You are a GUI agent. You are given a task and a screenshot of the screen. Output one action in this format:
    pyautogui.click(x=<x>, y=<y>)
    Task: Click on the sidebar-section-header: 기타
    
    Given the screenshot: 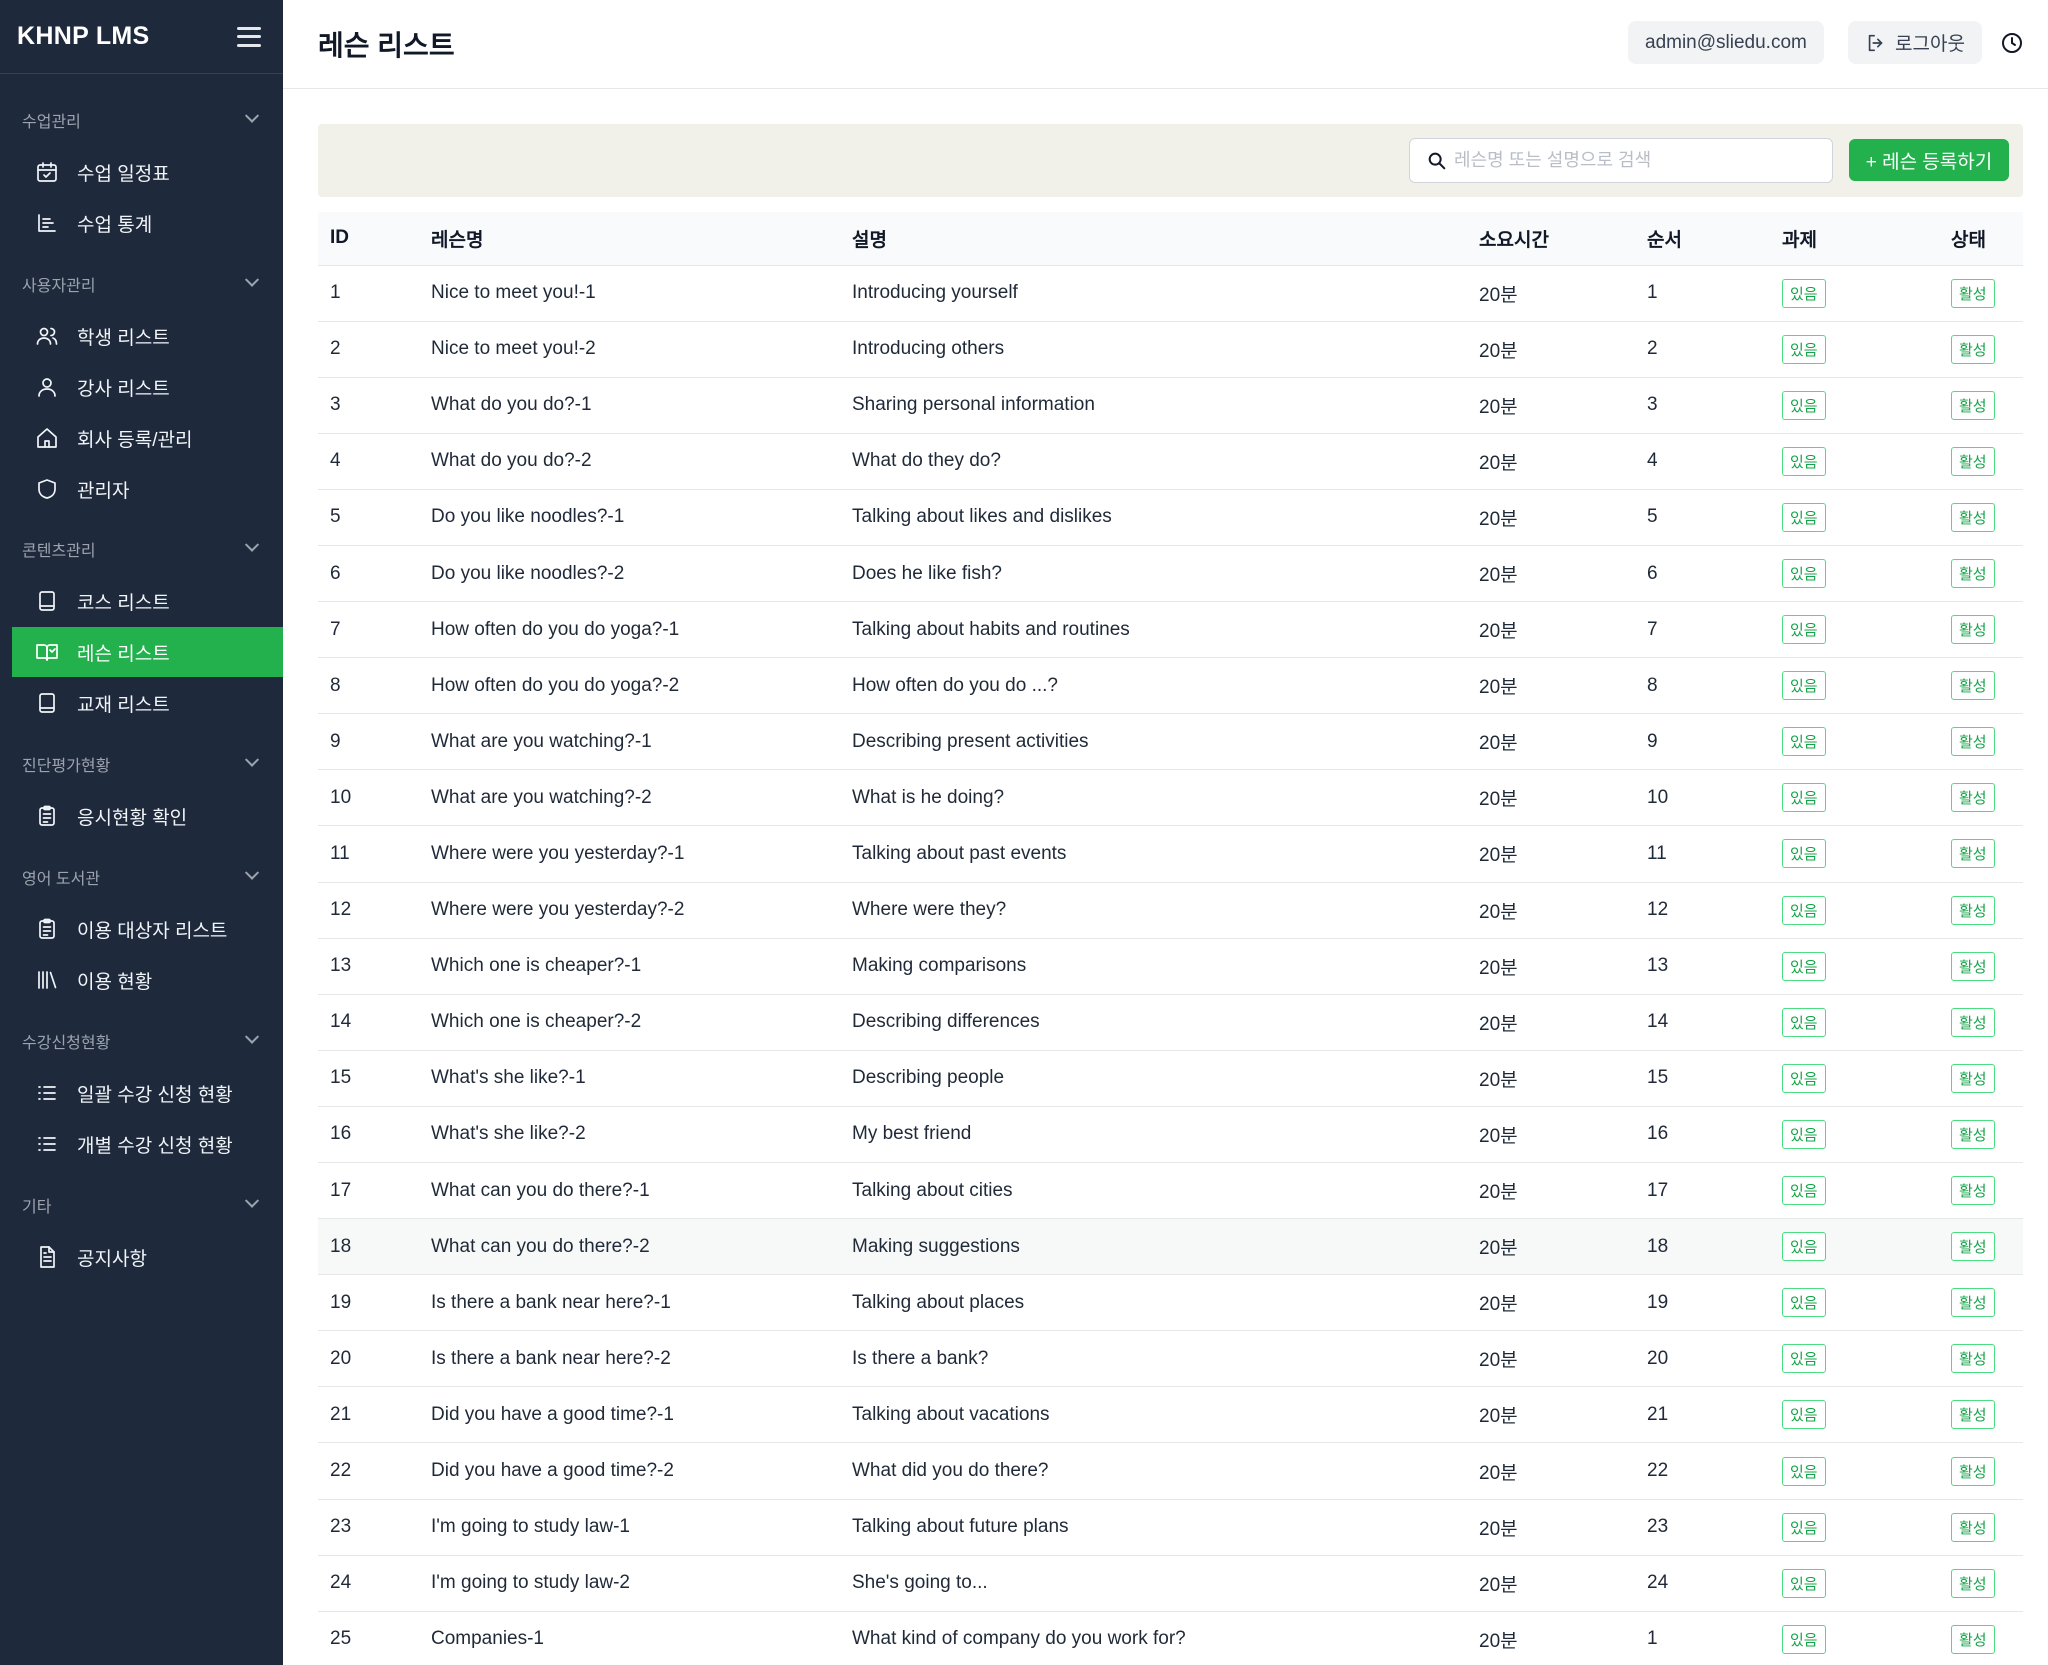 What is the action you would take?
    pyautogui.click(x=141, y=1205)
    